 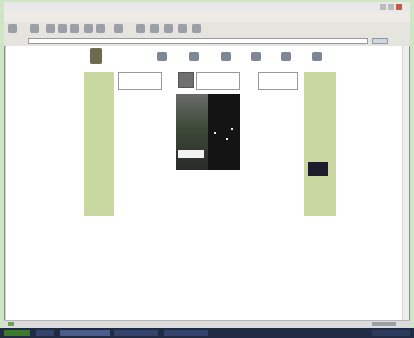 I want to click on menu-extra, so click(x=132, y=17).